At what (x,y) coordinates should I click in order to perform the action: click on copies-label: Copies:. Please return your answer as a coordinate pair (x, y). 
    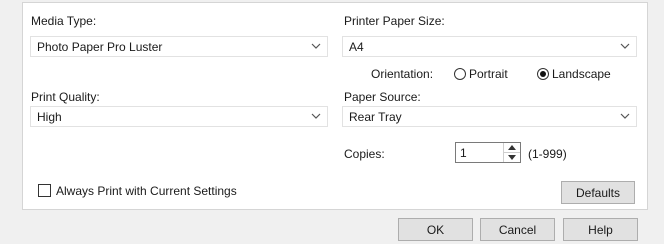
    Looking at the image, I should click on (364, 154).